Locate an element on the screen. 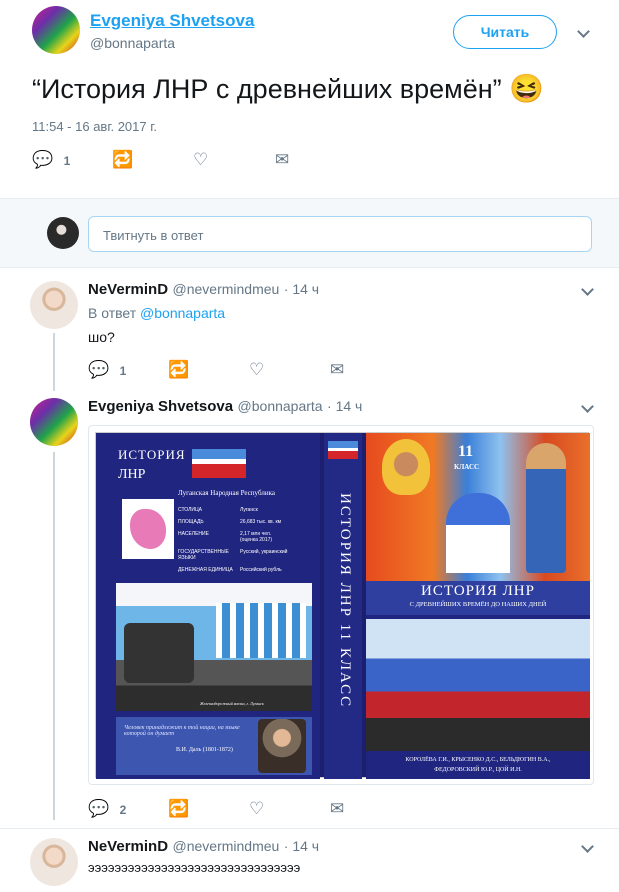 Image resolution: width=619 pixels, height=892 pixels. authors-line-2: ФЕДОРОВСКИЙ Ю.Р., ЦОЙ И.Н. is located at coordinates (478, 770).